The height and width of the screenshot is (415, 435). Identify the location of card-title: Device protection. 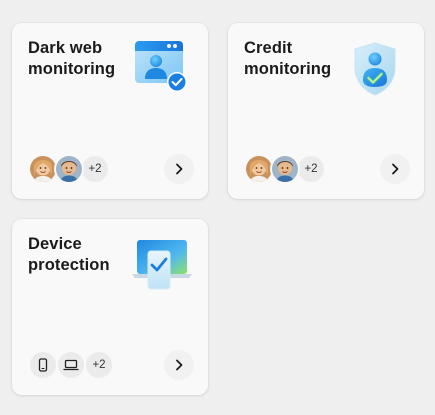
(69, 254).